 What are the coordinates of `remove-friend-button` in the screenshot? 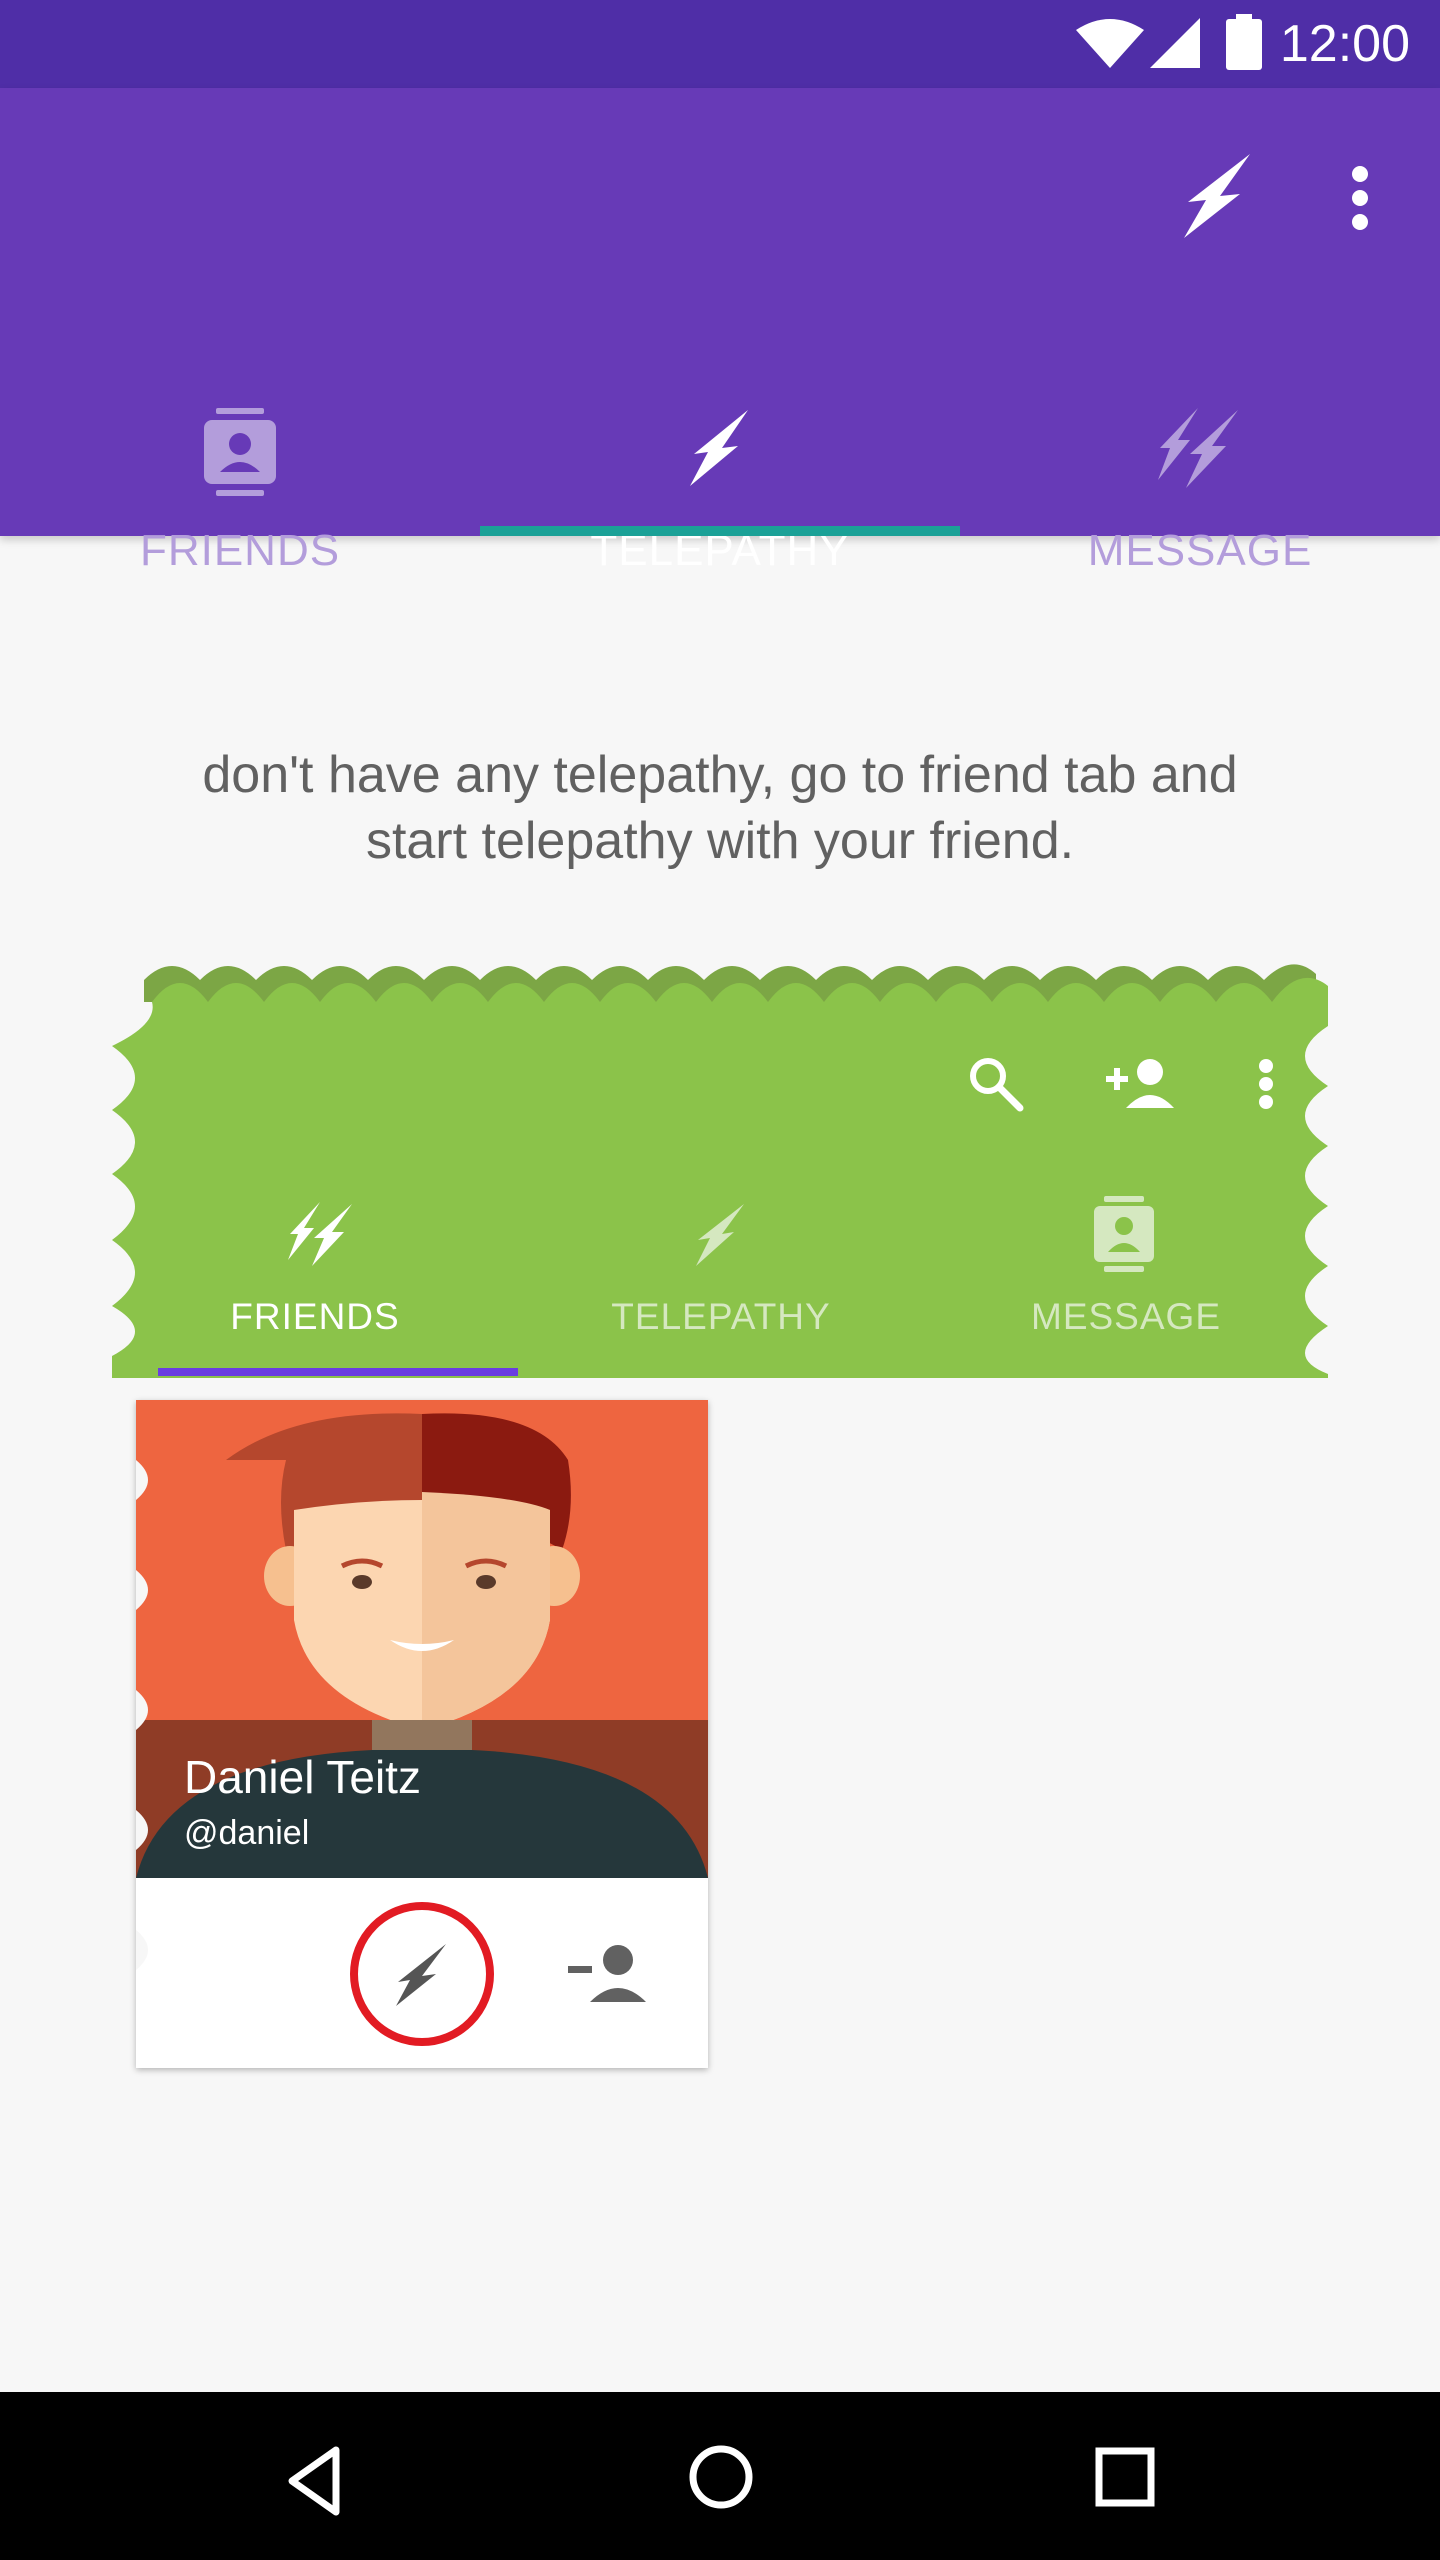 It's located at (602, 1972).